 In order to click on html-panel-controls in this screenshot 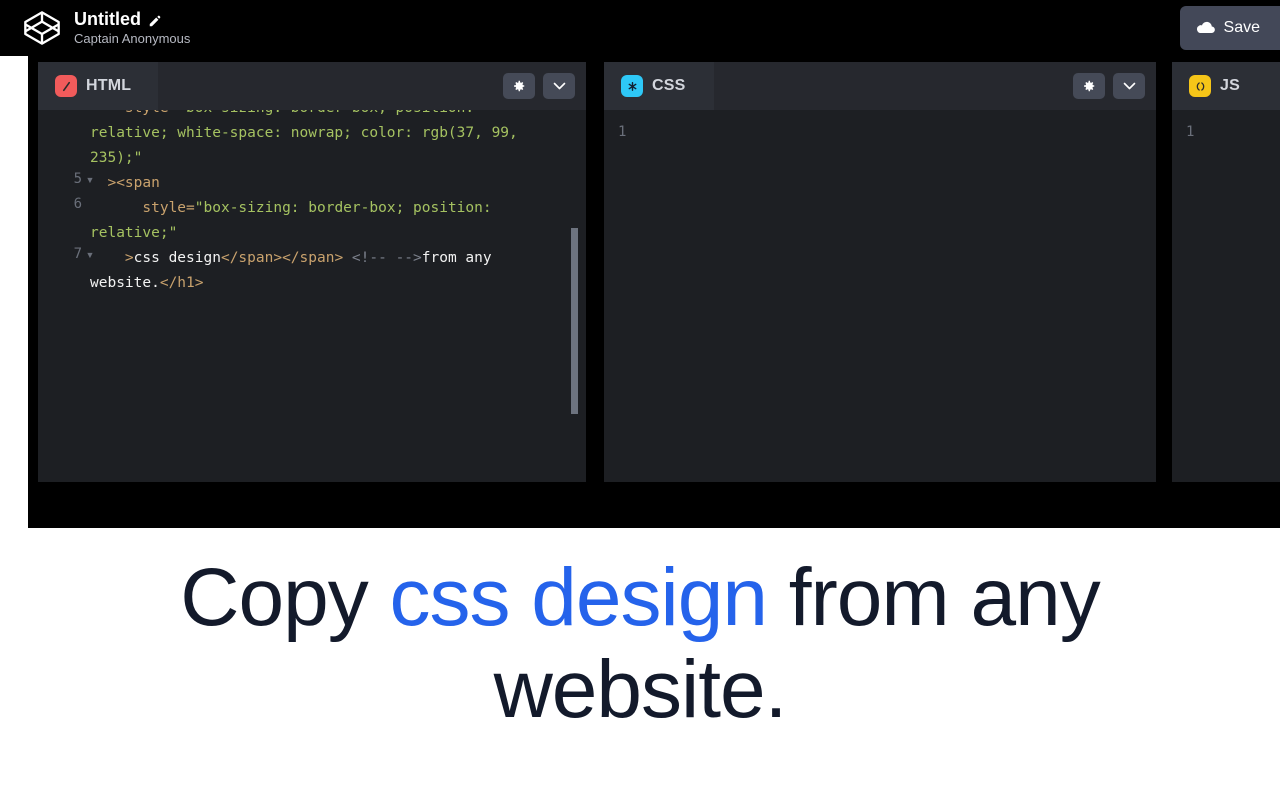, I will do `click(539, 86)`.